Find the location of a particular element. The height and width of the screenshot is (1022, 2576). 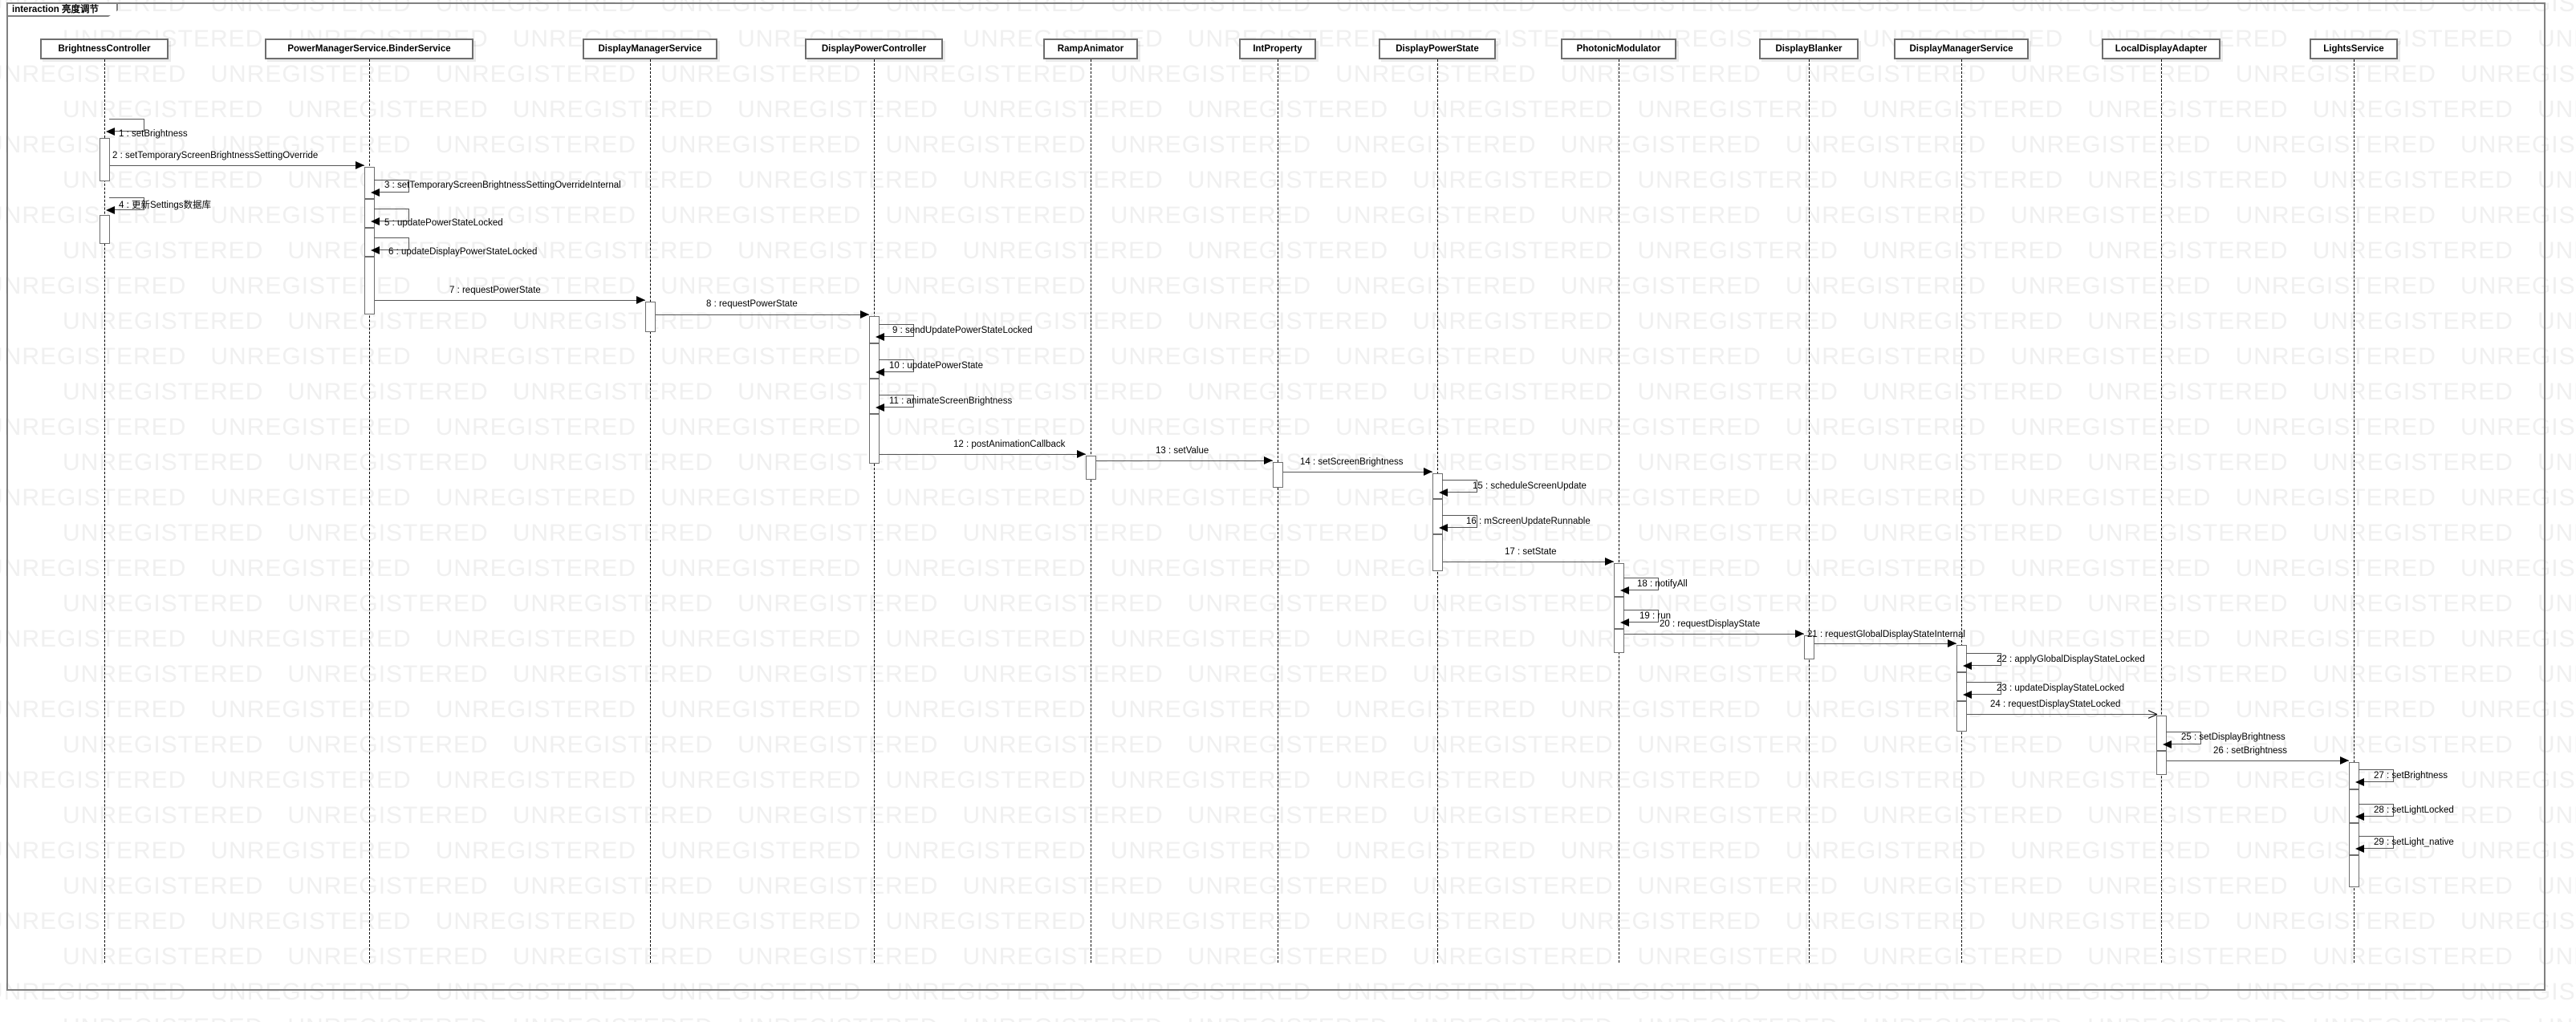

message-label-10: 10 : updatePowerState is located at coordinates (936, 366).